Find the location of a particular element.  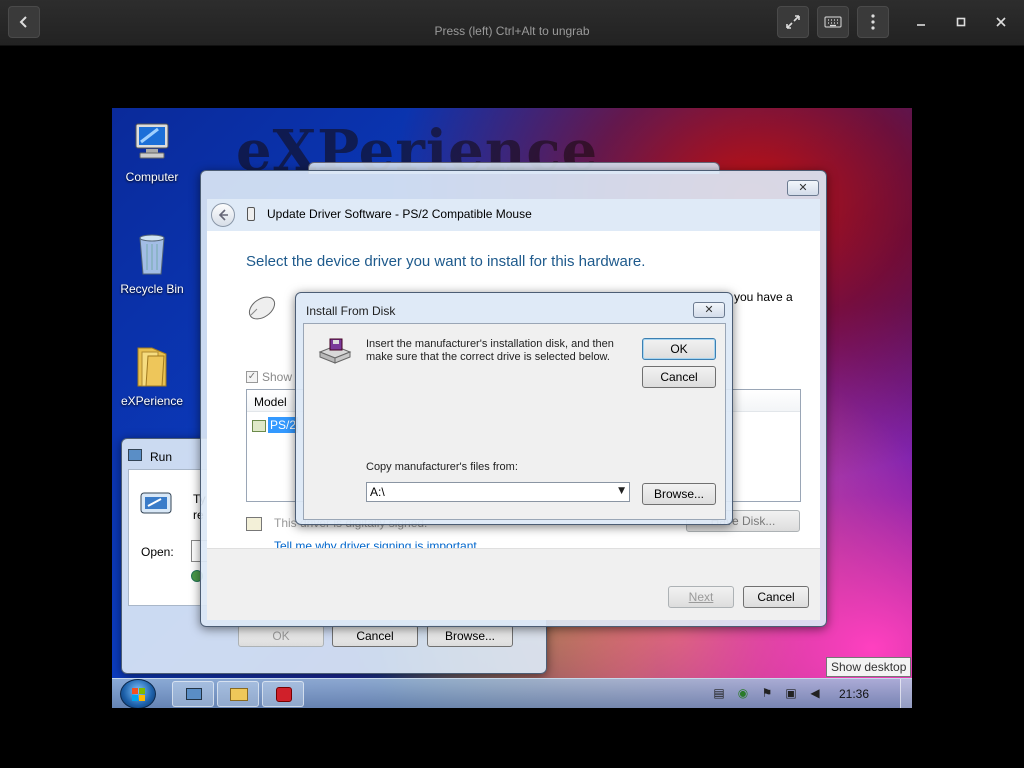

minimize-icon is located at coordinates (921, 22).